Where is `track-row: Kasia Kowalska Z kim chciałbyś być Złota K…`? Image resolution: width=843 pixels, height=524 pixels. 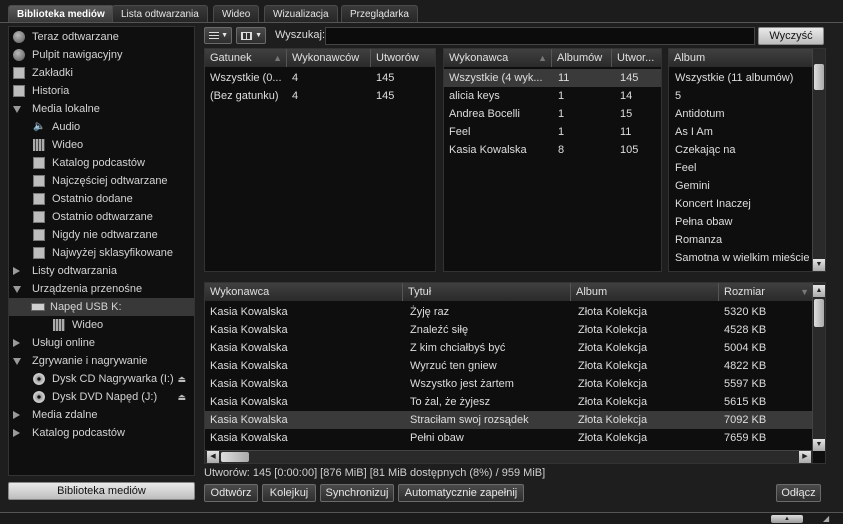
track-row: Kasia Kowalska Z kim chciałbyś być Złota K… is located at coordinates (509, 348).